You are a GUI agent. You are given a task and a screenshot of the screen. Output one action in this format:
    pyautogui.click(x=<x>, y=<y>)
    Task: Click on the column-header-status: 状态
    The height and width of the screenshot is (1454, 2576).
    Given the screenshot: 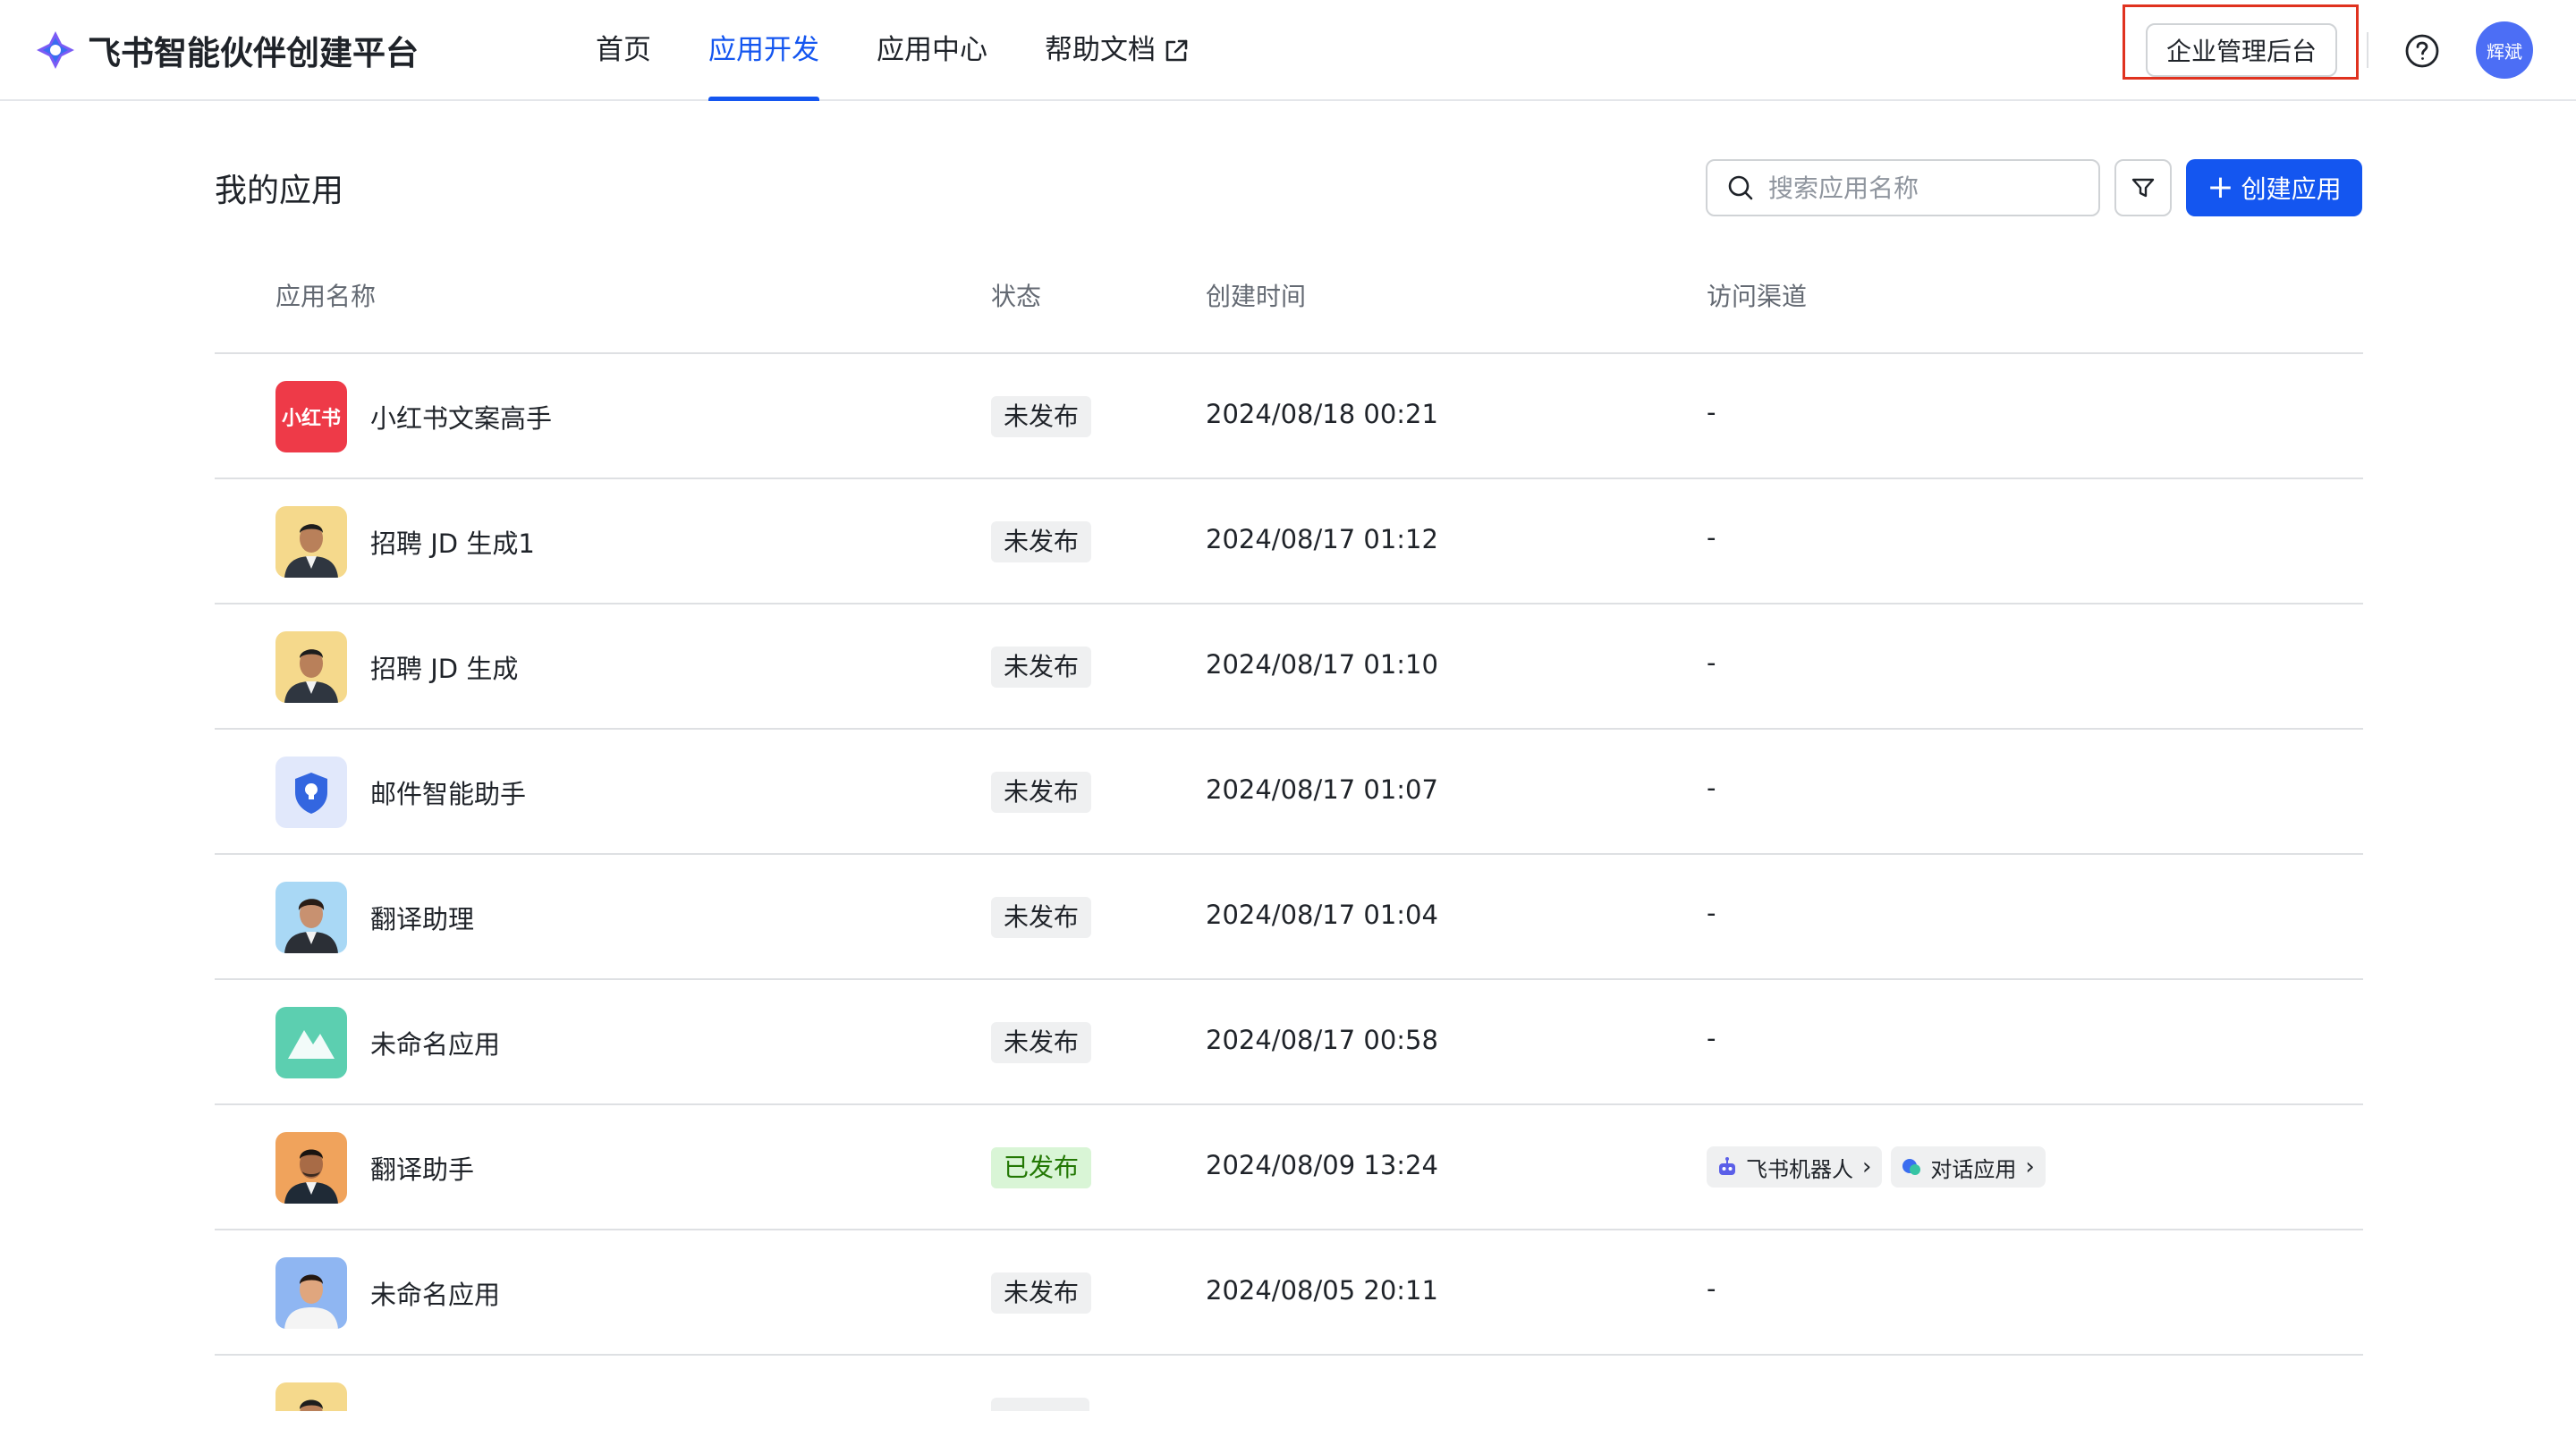 What is the action you would take?
    pyautogui.click(x=1016, y=297)
    